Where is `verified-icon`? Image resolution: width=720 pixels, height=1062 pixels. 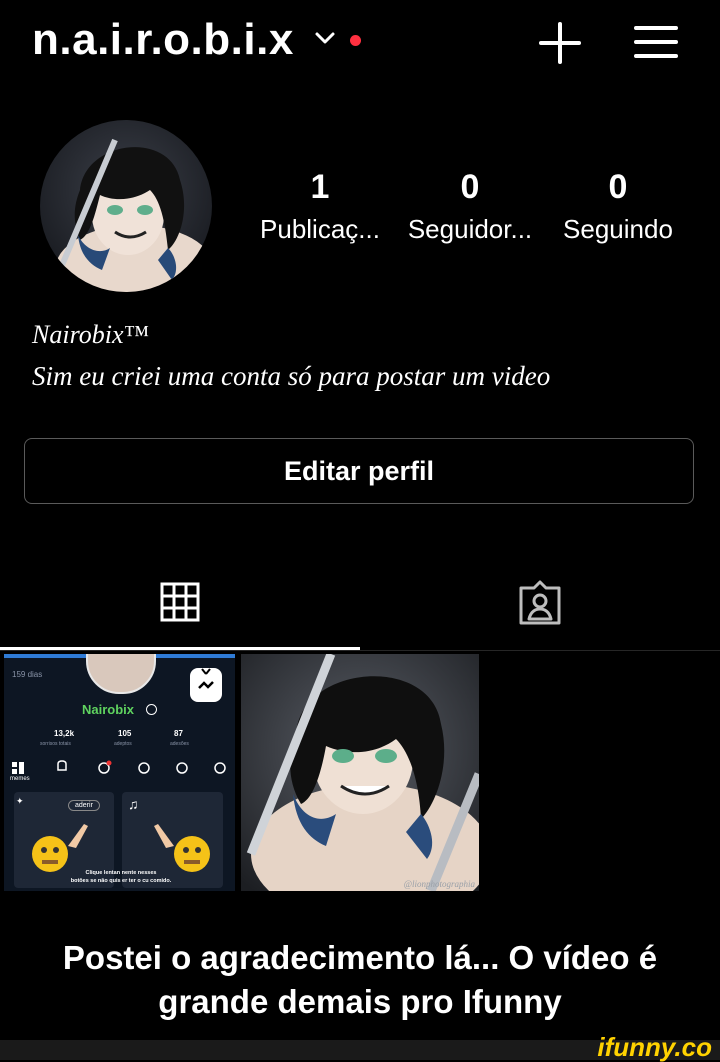
verified-icon is located at coordinates (151, 709).